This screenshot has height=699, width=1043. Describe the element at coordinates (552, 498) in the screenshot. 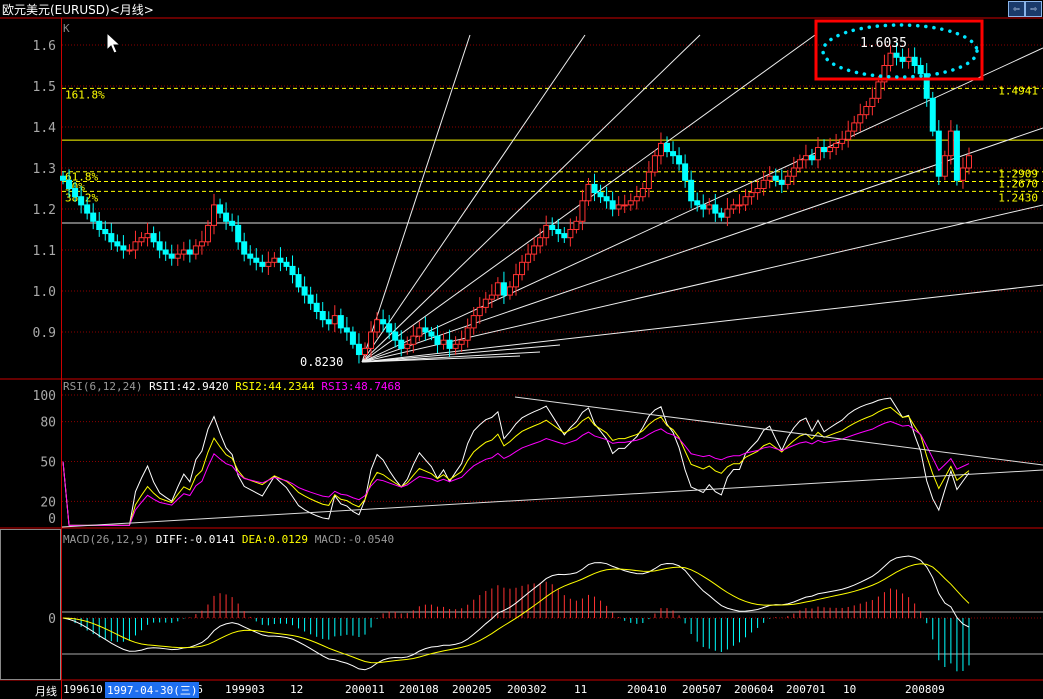

I see `rsi-trendline` at that location.